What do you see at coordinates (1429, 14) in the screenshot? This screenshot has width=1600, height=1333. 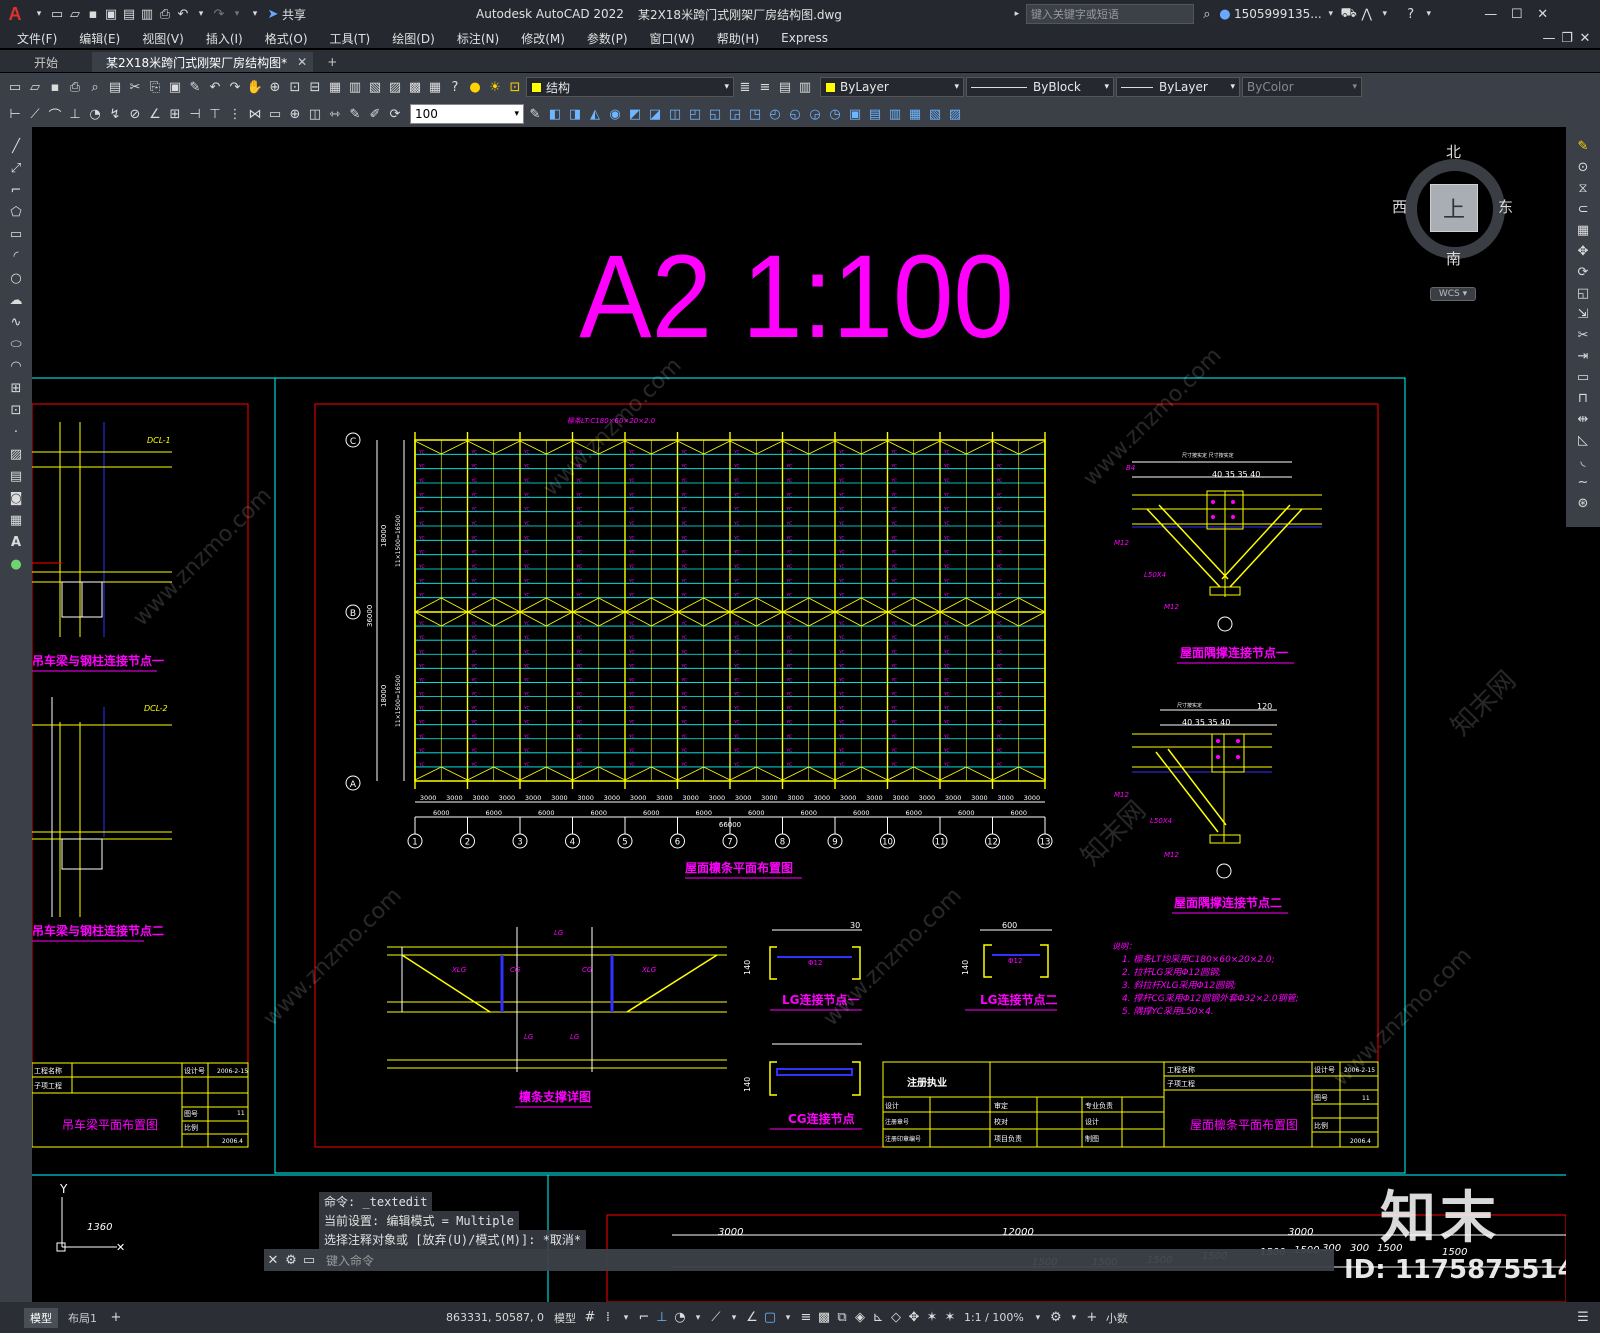 I see `help-dropdown-icon: ▾` at bounding box center [1429, 14].